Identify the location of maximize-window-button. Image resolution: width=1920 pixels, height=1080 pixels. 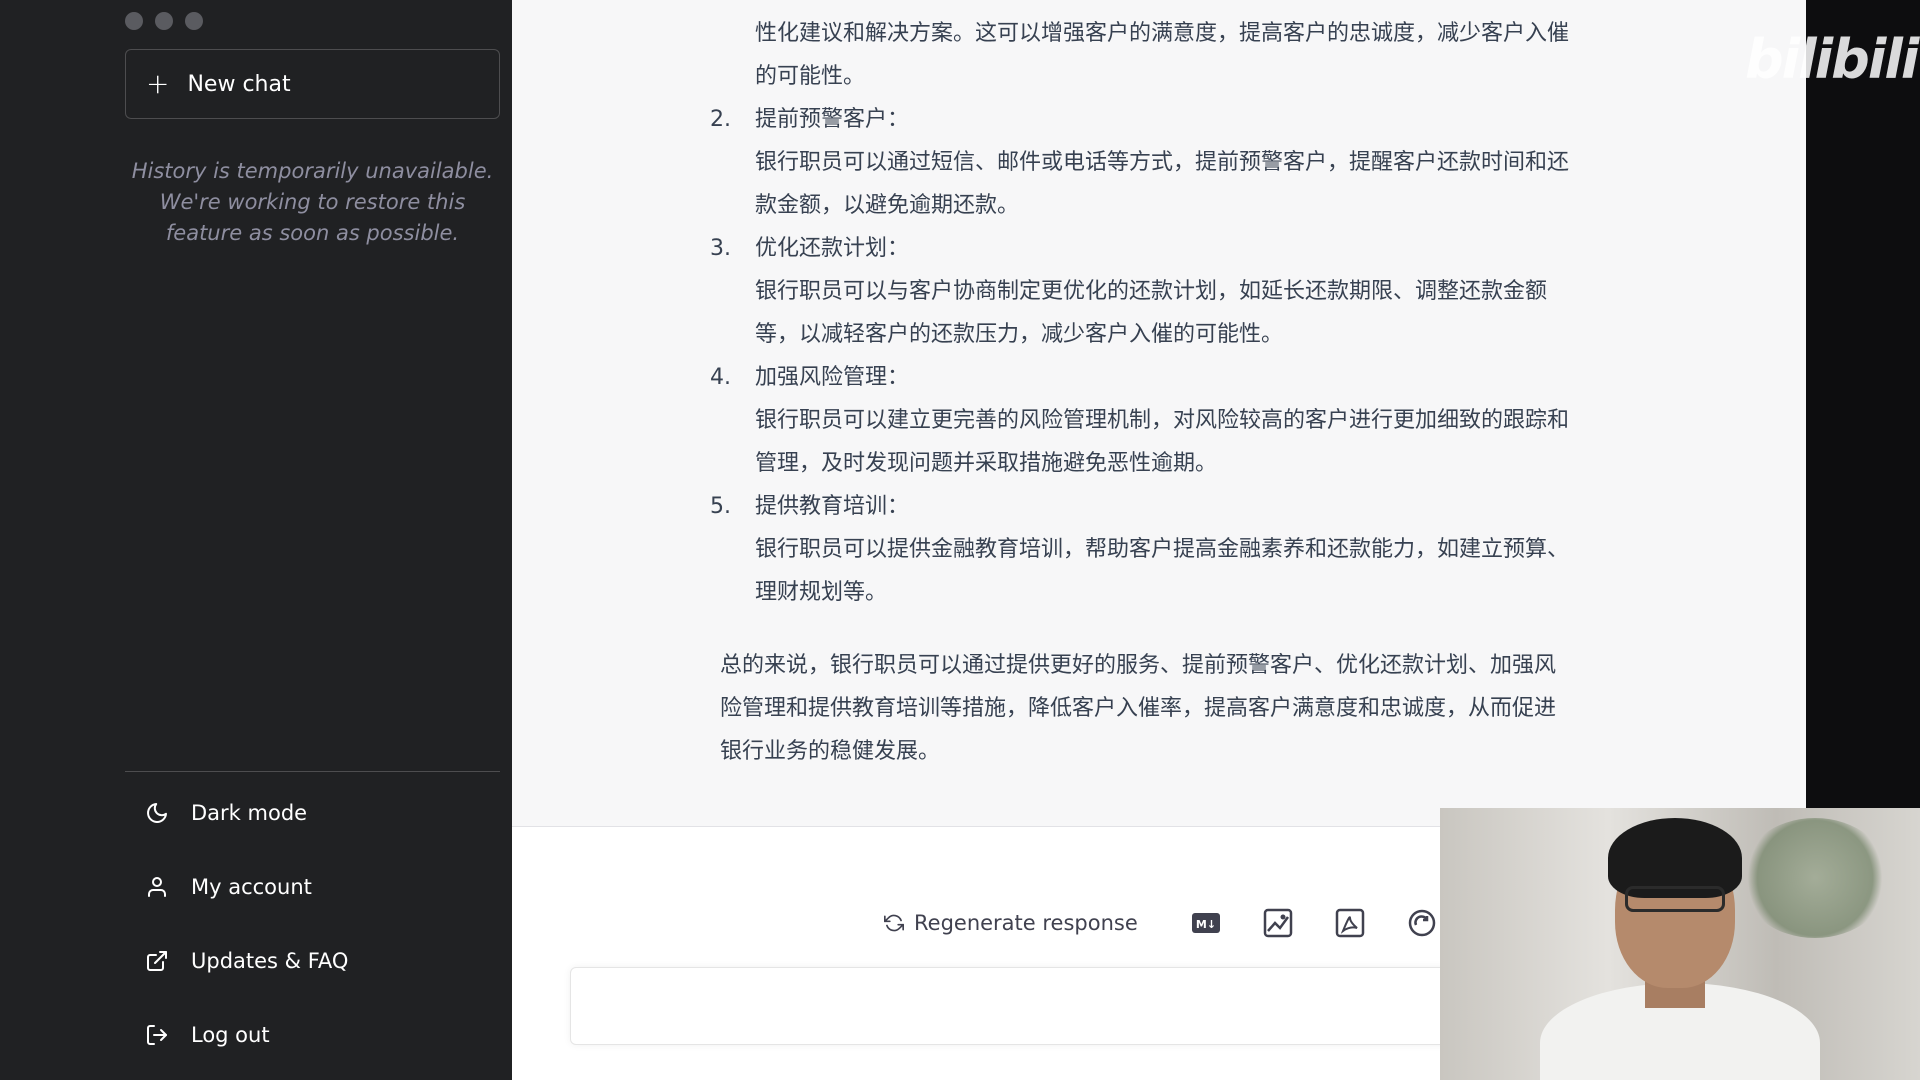
(194, 21).